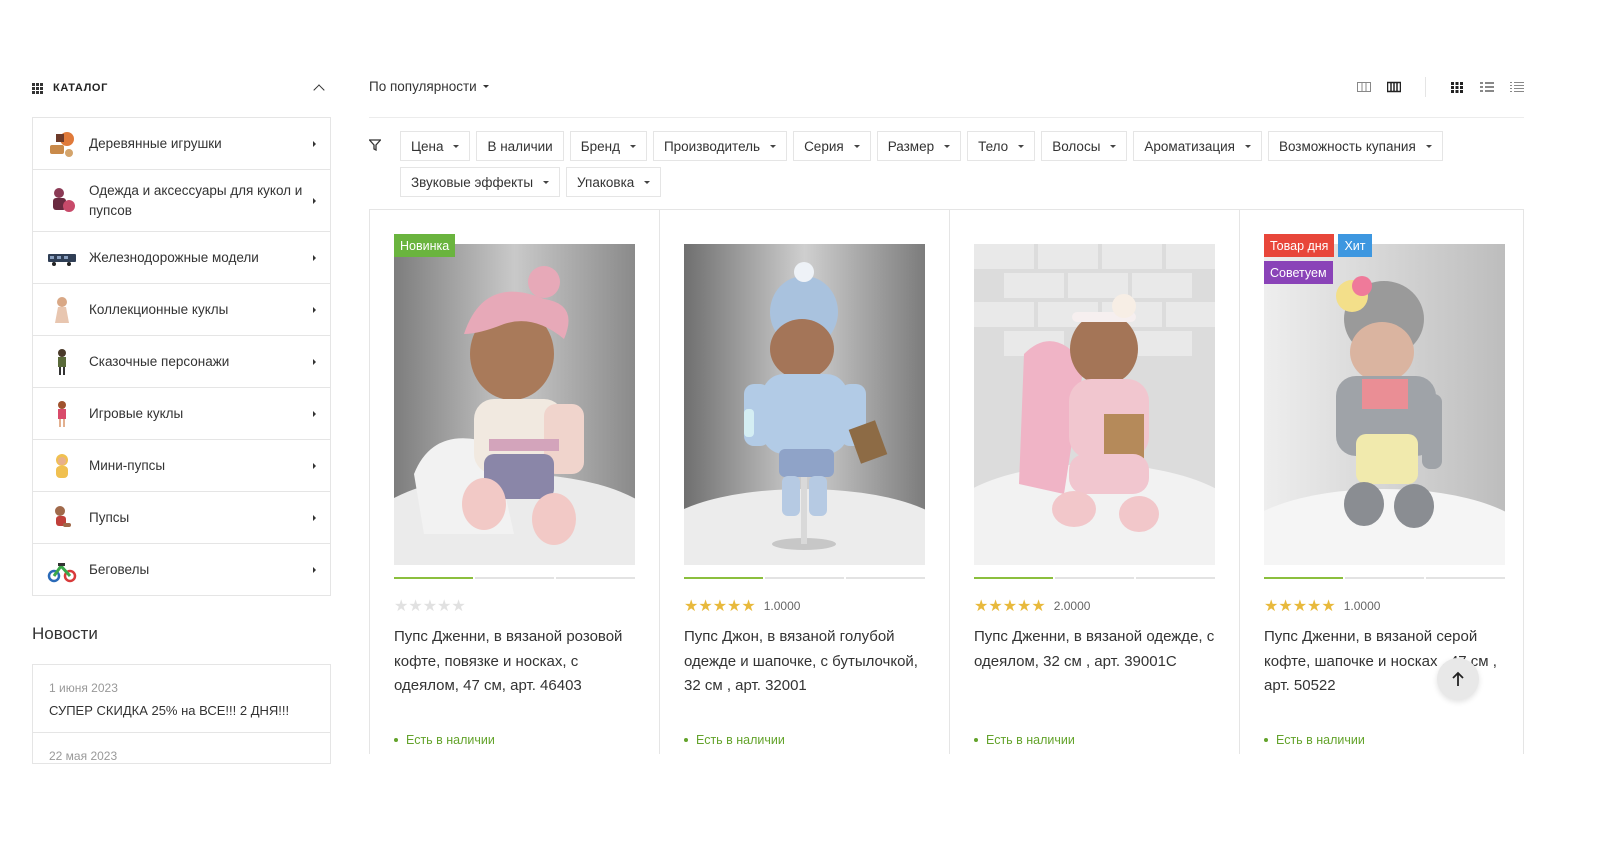 The image size is (1600, 856). I want to click on sort-bar: По популярности, so click(946, 95).